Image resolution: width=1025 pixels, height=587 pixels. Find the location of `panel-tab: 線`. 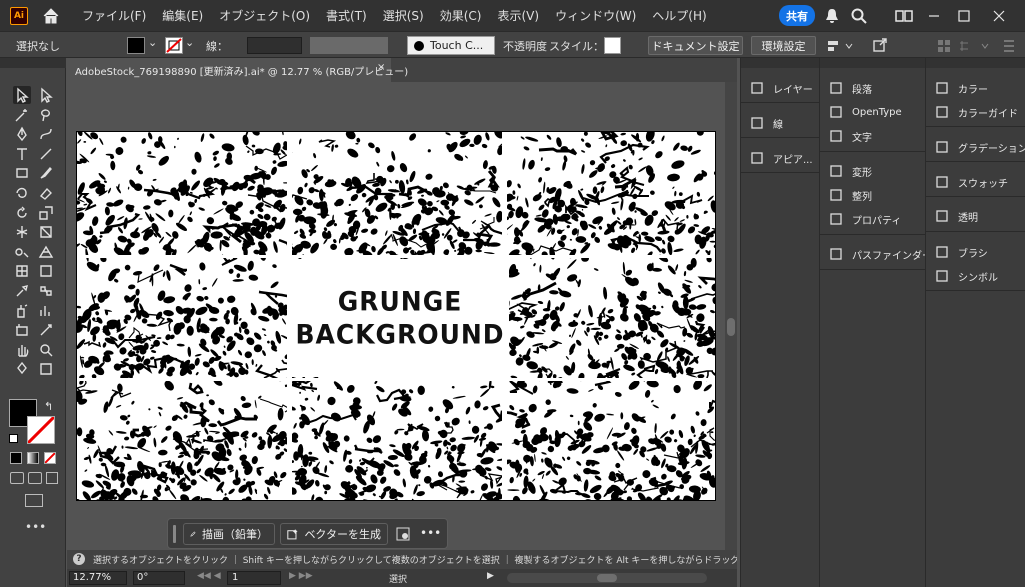

panel-tab: 線 is located at coordinates (766, 123).